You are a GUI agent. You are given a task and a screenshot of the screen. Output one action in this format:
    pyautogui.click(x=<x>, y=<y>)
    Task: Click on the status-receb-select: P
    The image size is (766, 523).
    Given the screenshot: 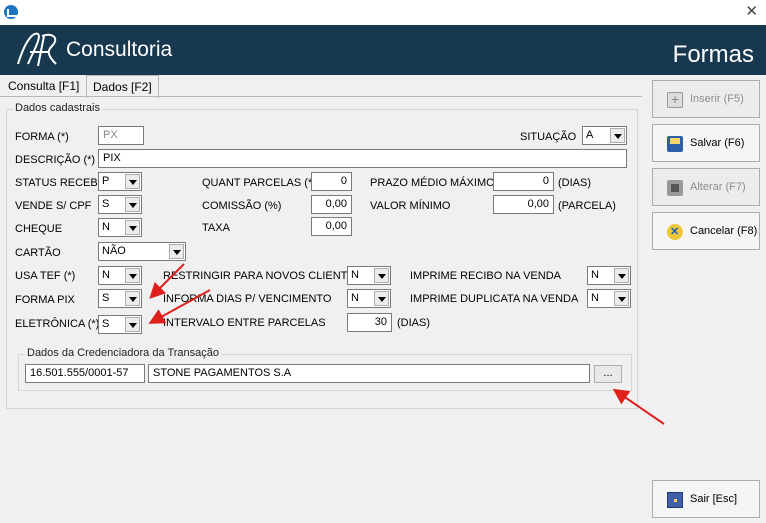 What is the action you would take?
    pyautogui.click(x=120, y=181)
    